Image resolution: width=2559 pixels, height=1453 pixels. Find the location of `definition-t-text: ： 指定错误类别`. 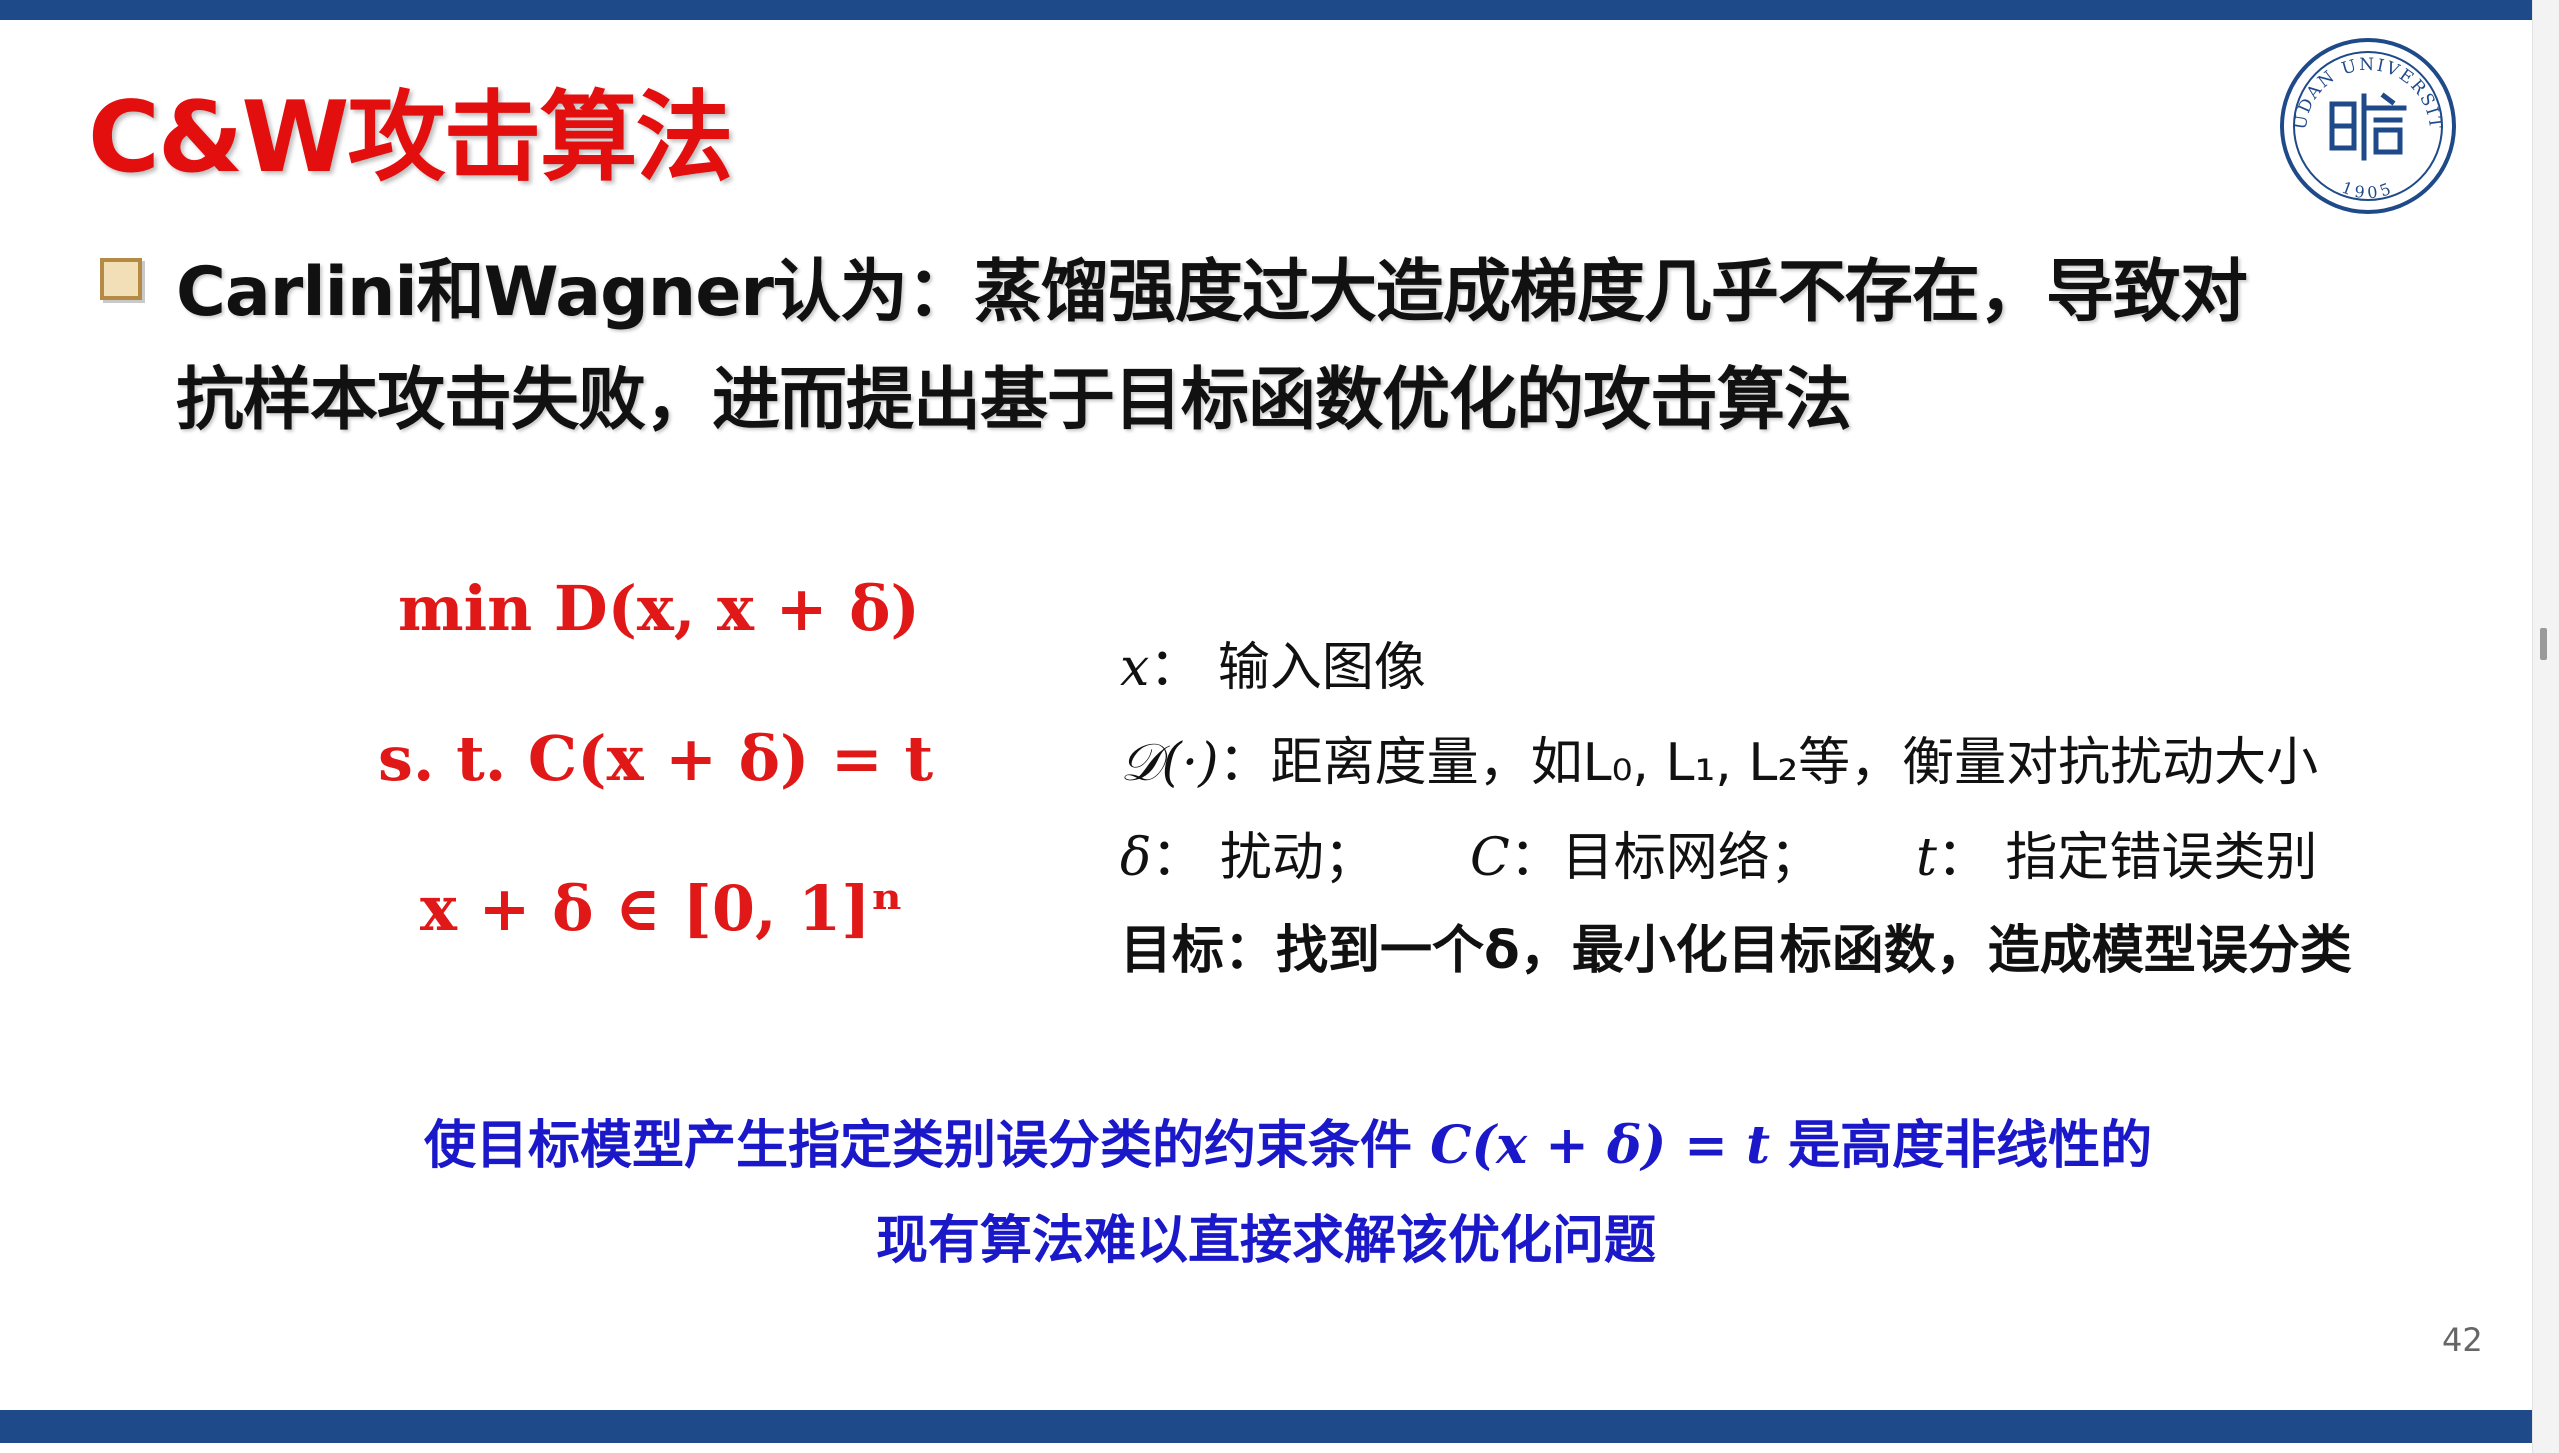

definition-t-text: ： 指定错误类别 is located at coordinates (2127, 858).